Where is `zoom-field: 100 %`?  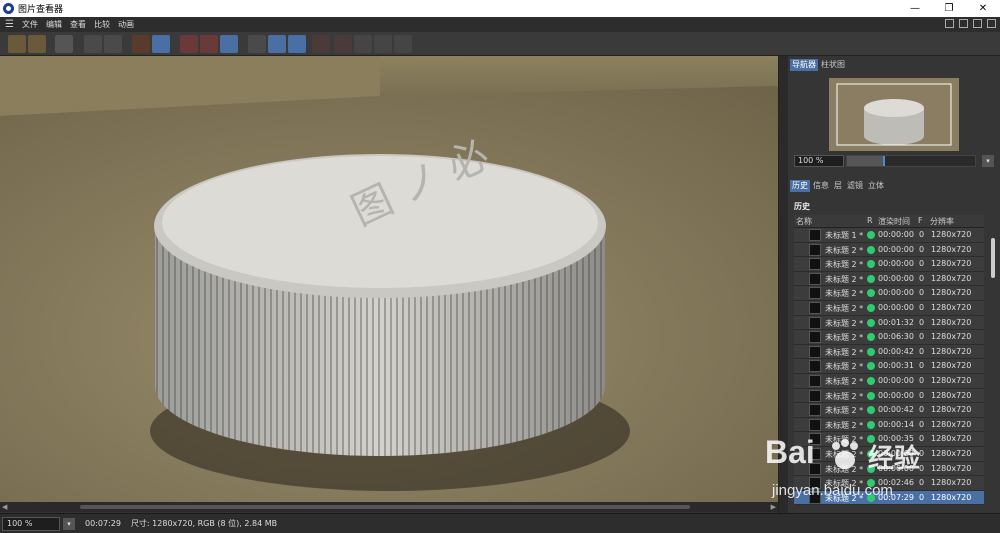
zoom-field: 100 % is located at coordinates (31, 523).